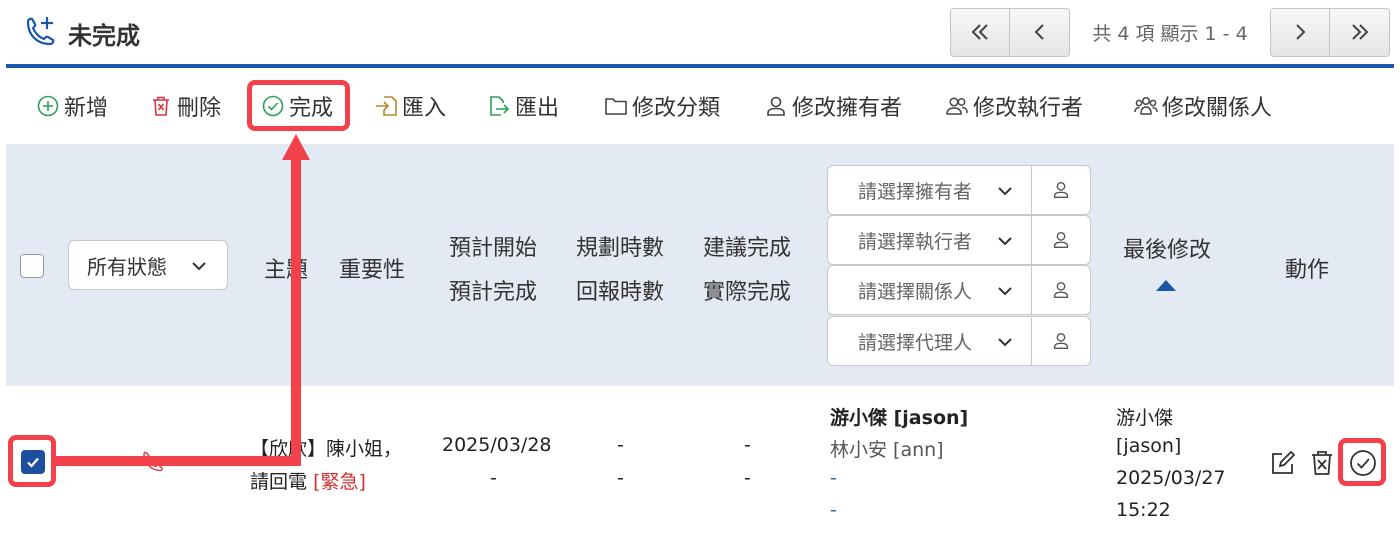 The width and height of the screenshot is (1400, 538). I want to click on prev-page-button, so click(1040, 32).